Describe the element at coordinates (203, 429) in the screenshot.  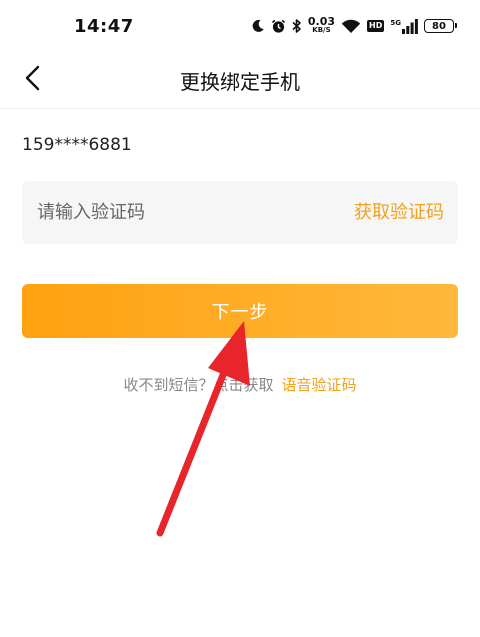
I see `arrow-icon` at that location.